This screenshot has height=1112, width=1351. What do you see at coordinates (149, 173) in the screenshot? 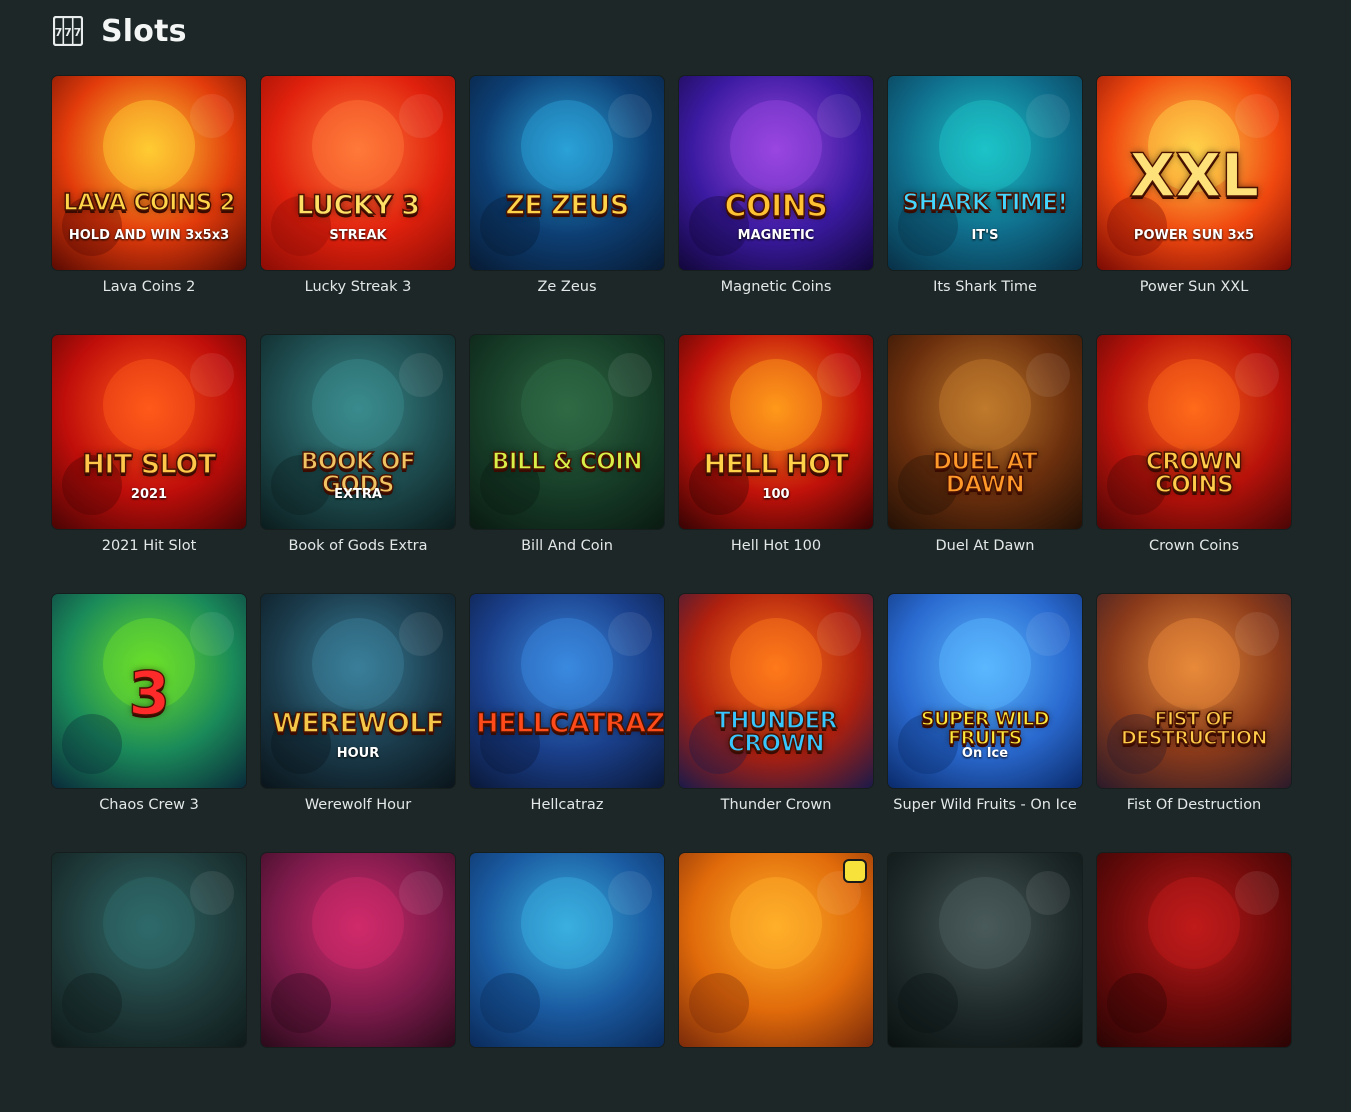
I see `game-thumbnail: Lava Coins 2 HOLD AND WIN 3x5x3` at bounding box center [149, 173].